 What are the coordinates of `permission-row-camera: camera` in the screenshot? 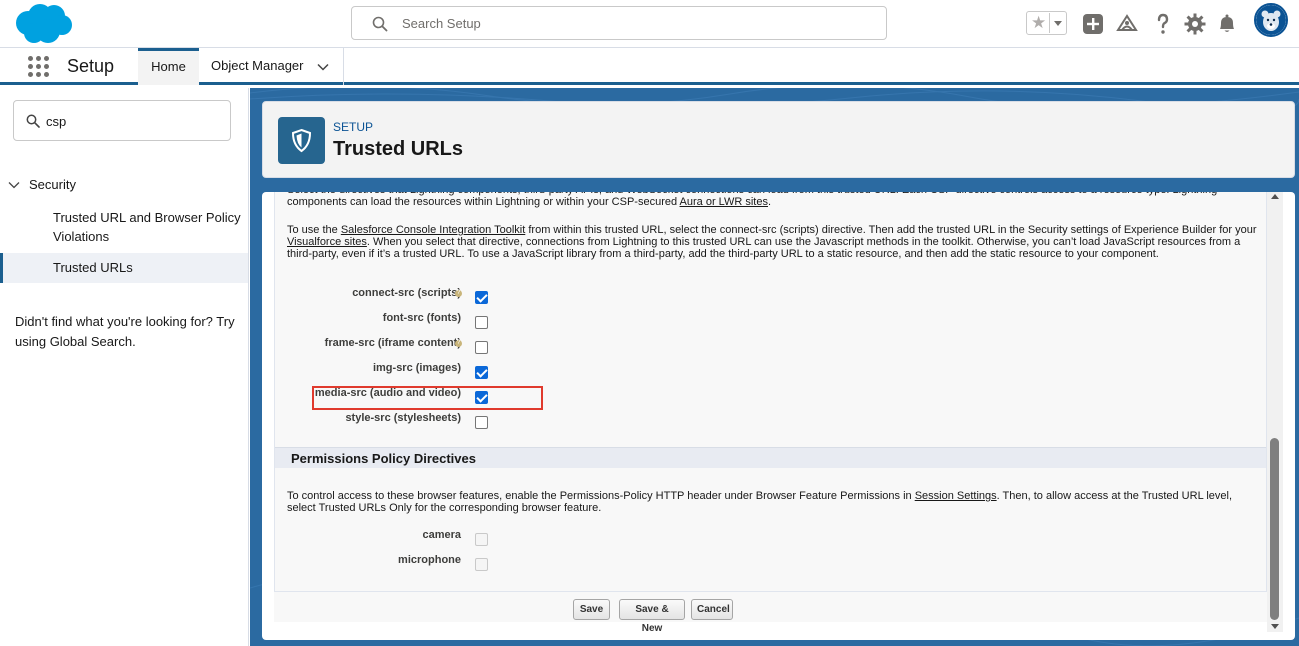 It's located at (475, 539).